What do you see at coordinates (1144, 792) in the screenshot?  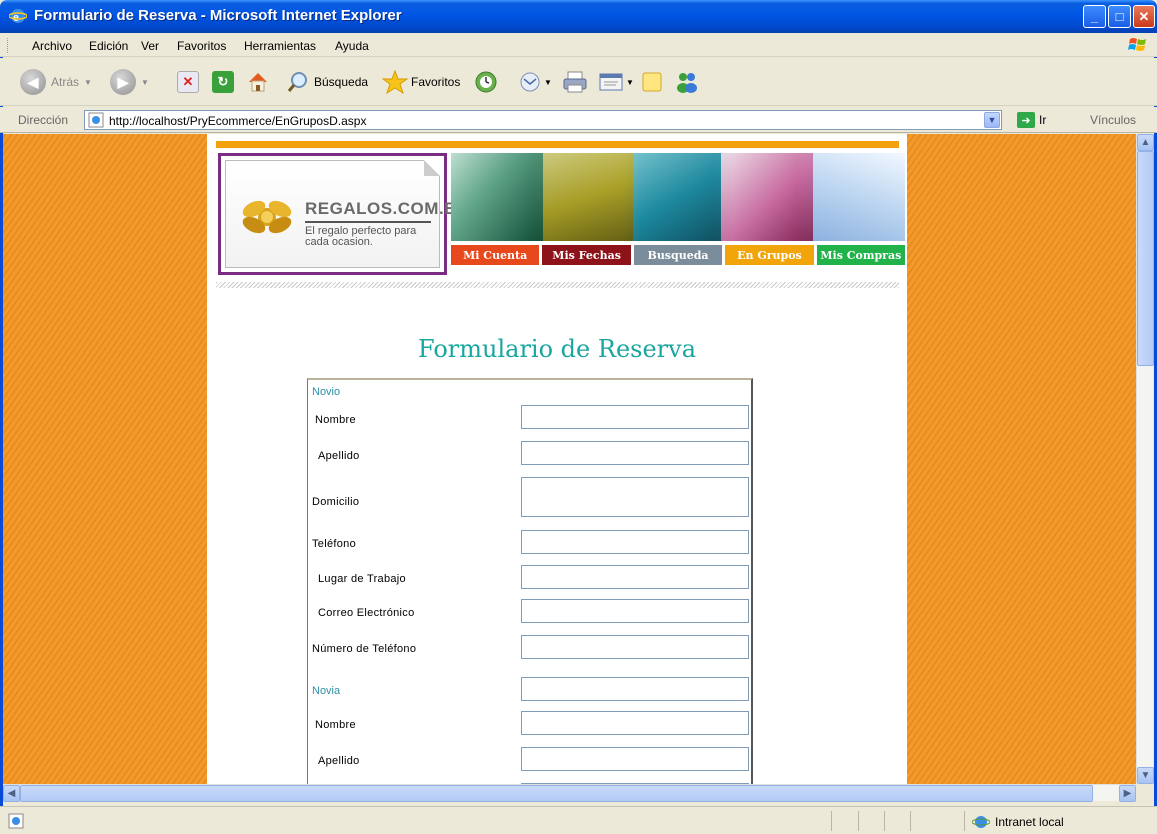 I see `scrollbar-corner` at bounding box center [1144, 792].